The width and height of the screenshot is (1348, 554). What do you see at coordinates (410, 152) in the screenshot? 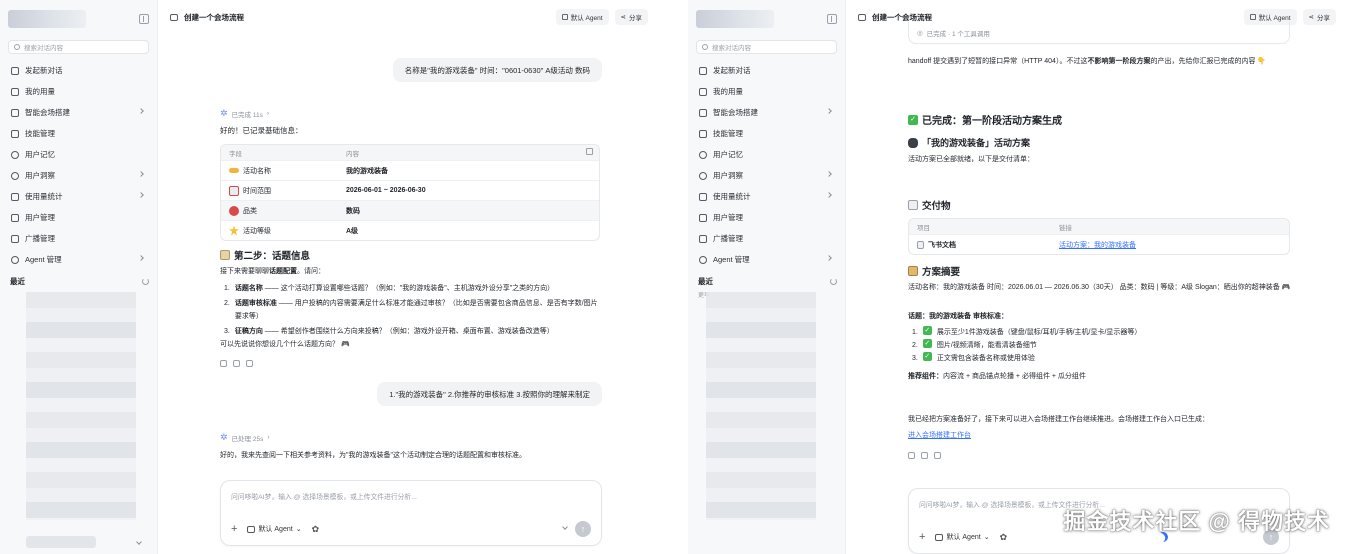
I see `table-header: 字段 内容` at bounding box center [410, 152].